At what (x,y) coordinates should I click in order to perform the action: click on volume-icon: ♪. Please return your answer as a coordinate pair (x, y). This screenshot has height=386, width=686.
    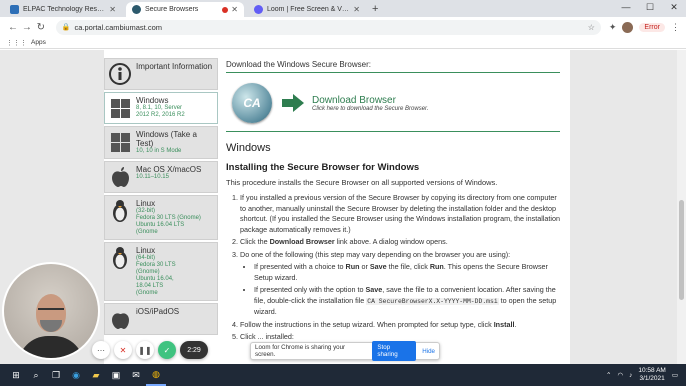
    Looking at the image, I should click on (630, 375).